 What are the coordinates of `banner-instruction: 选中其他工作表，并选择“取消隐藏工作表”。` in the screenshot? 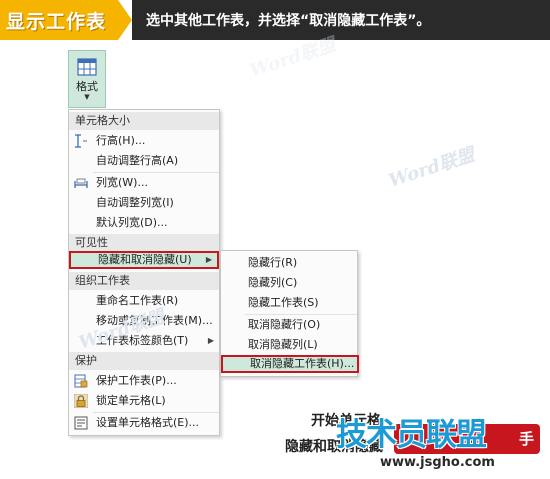 It's located at (341, 20).